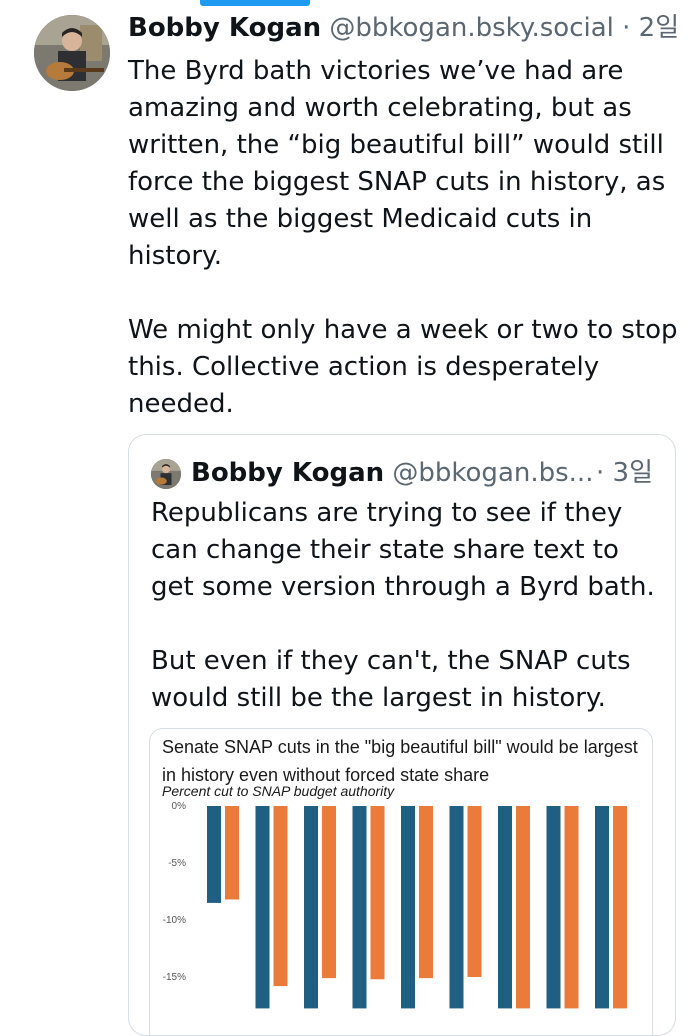  What do you see at coordinates (174, 977) in the screenshot?
I see `y-tick-label: -15%` at bounding box center [174, 977].